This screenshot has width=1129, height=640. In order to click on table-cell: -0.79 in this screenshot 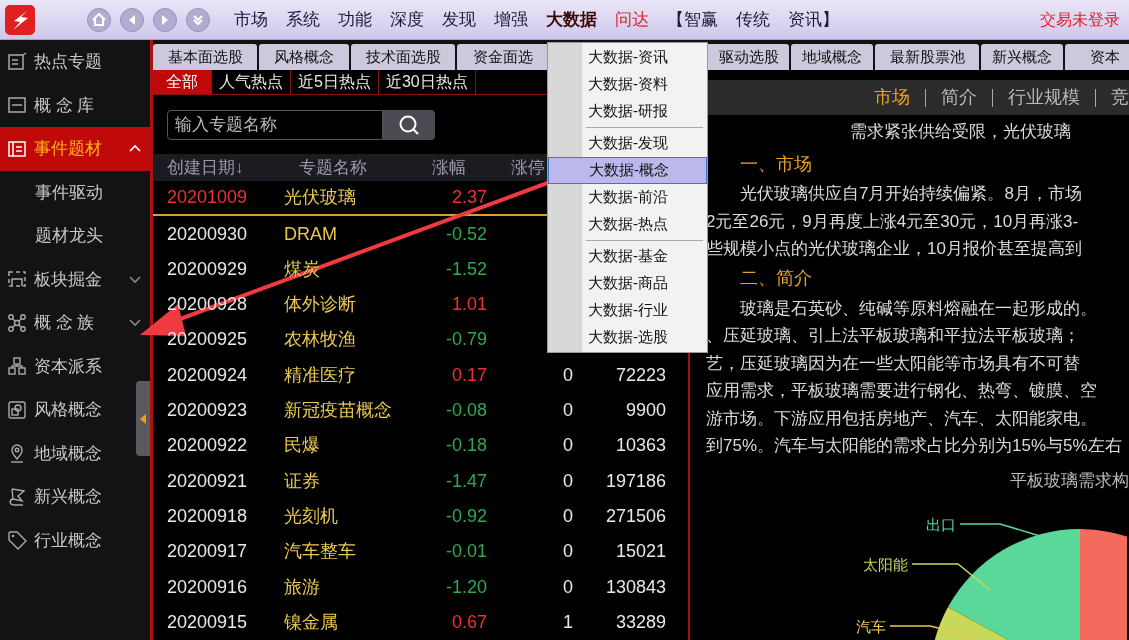, I will do `click(466, 339)`.